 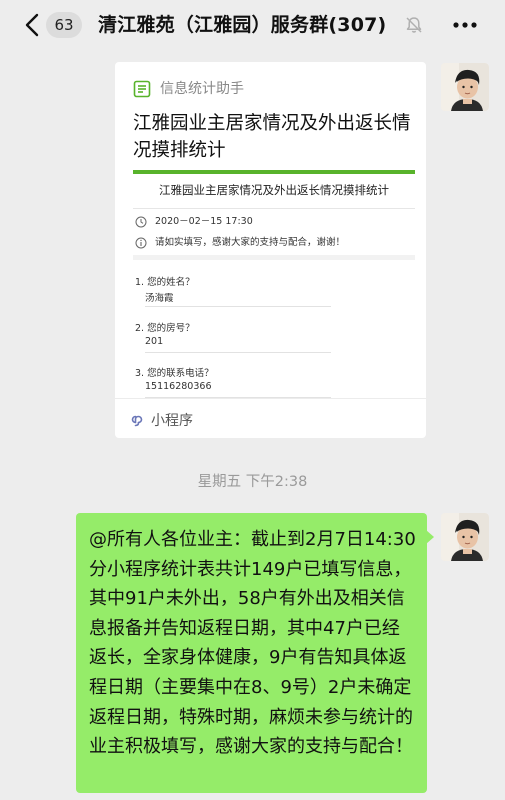 I want to click on question-label: 2. 您的房号？, so click(x=165, y=328).